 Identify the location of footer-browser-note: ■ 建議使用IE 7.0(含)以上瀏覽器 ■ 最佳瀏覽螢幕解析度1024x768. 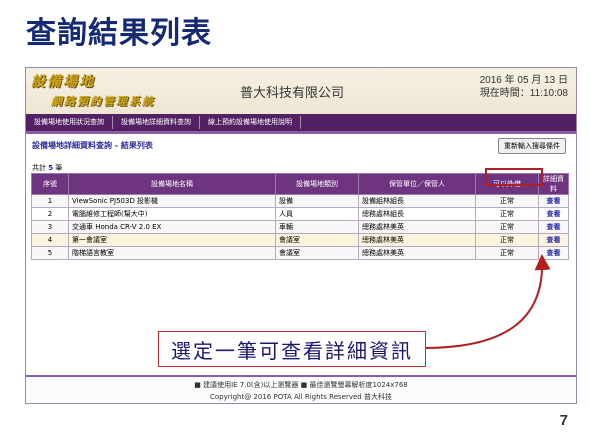
(301, 385).